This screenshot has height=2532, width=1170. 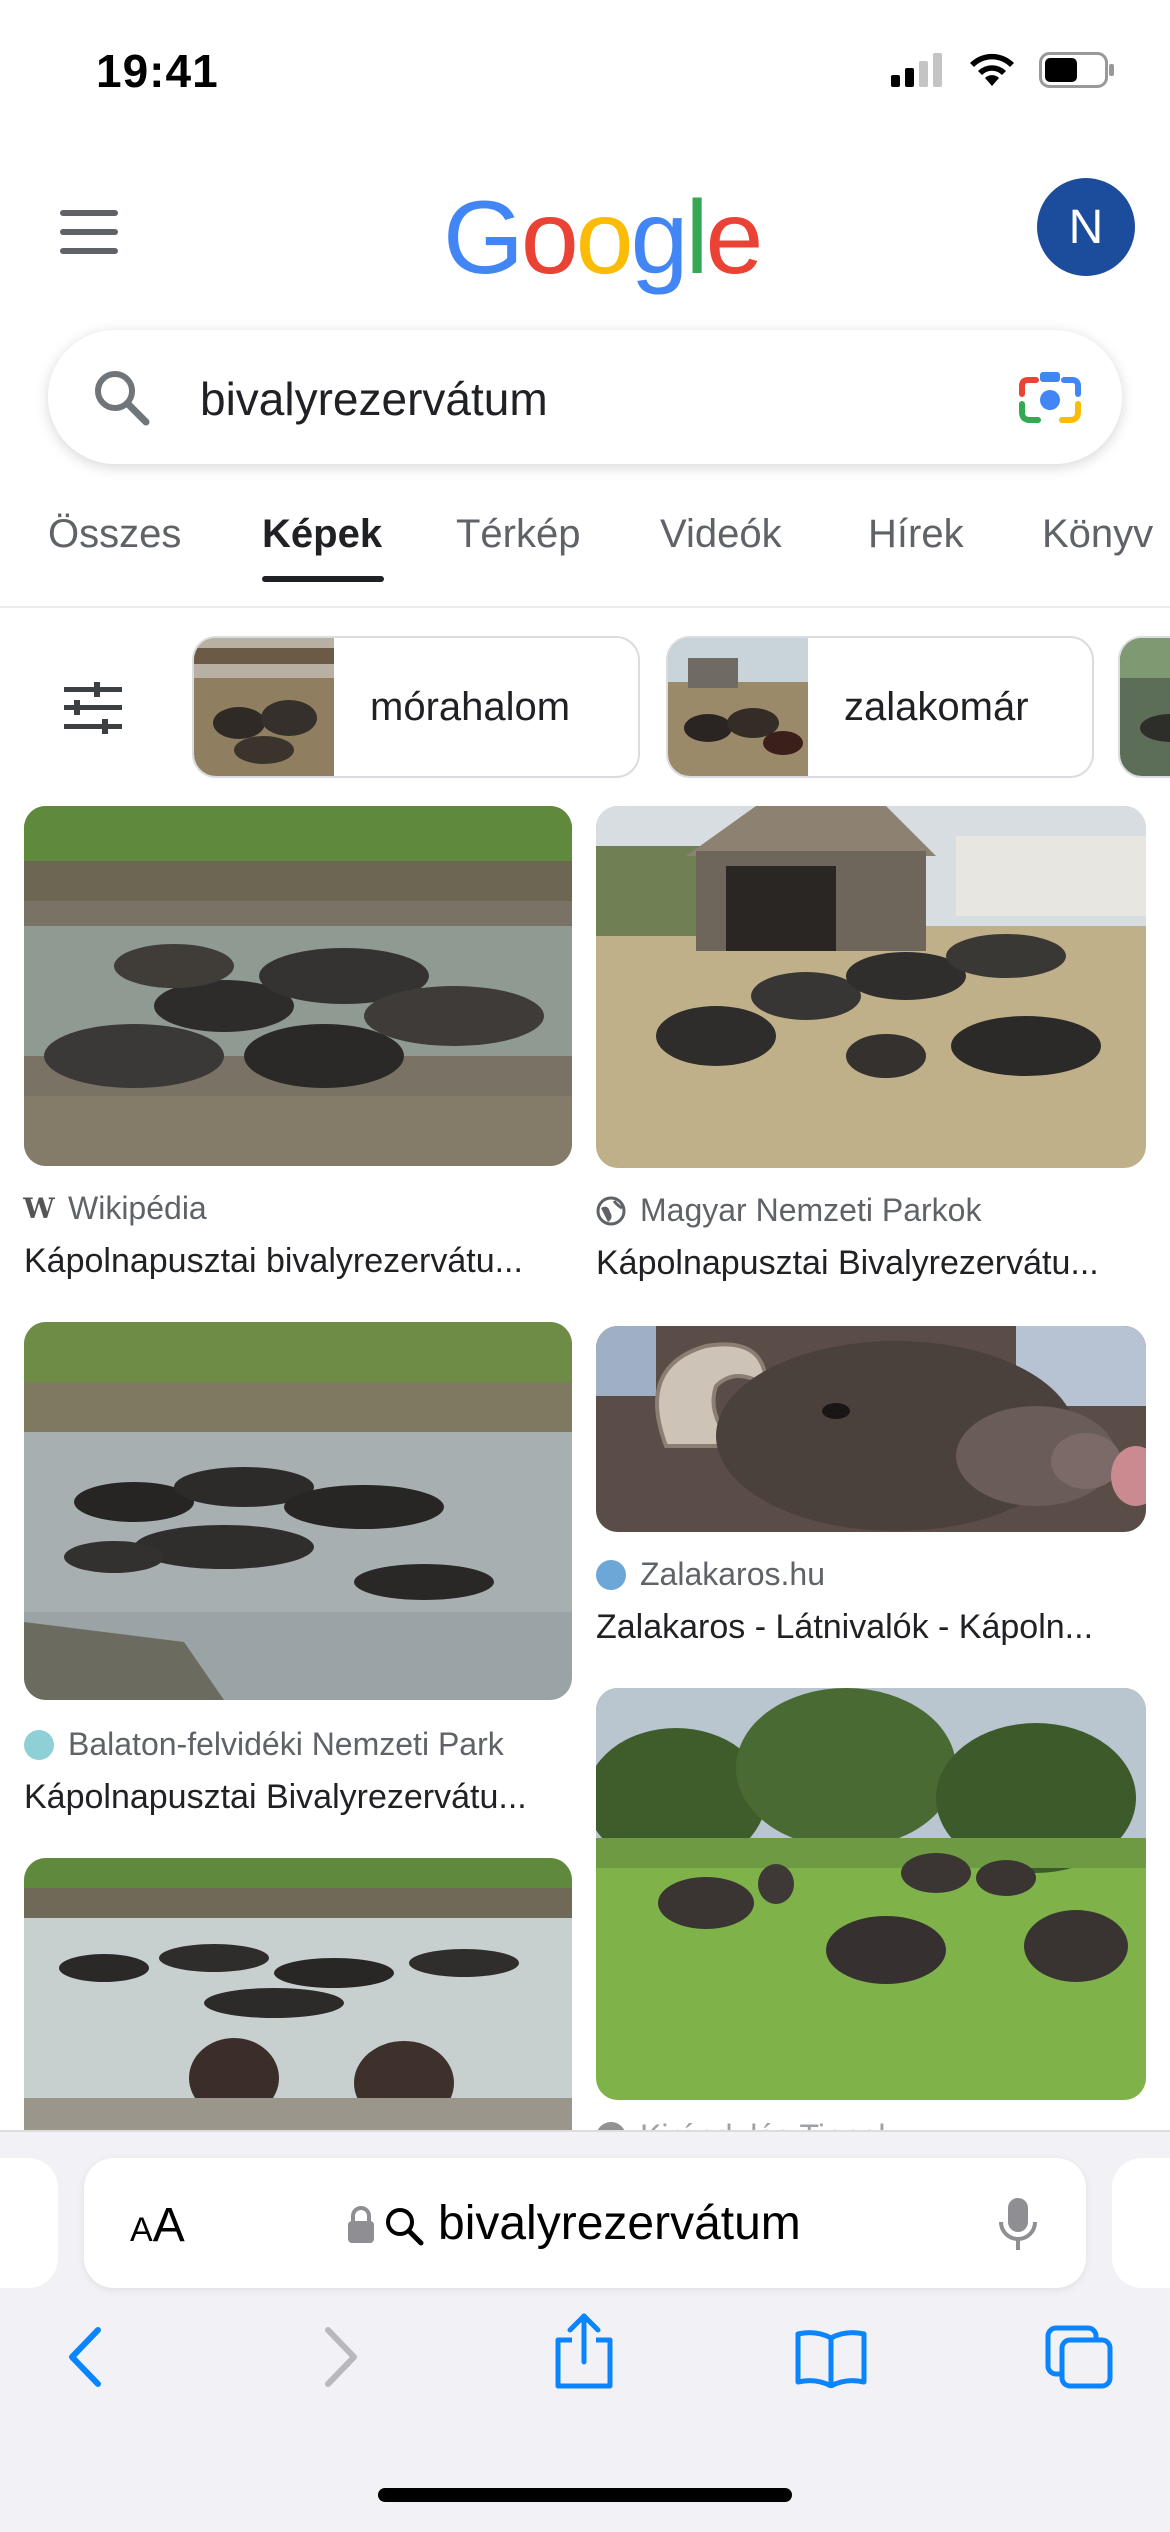 I want to click on related-chips: mórahalom zalakomár, so click(x=585, y=708).